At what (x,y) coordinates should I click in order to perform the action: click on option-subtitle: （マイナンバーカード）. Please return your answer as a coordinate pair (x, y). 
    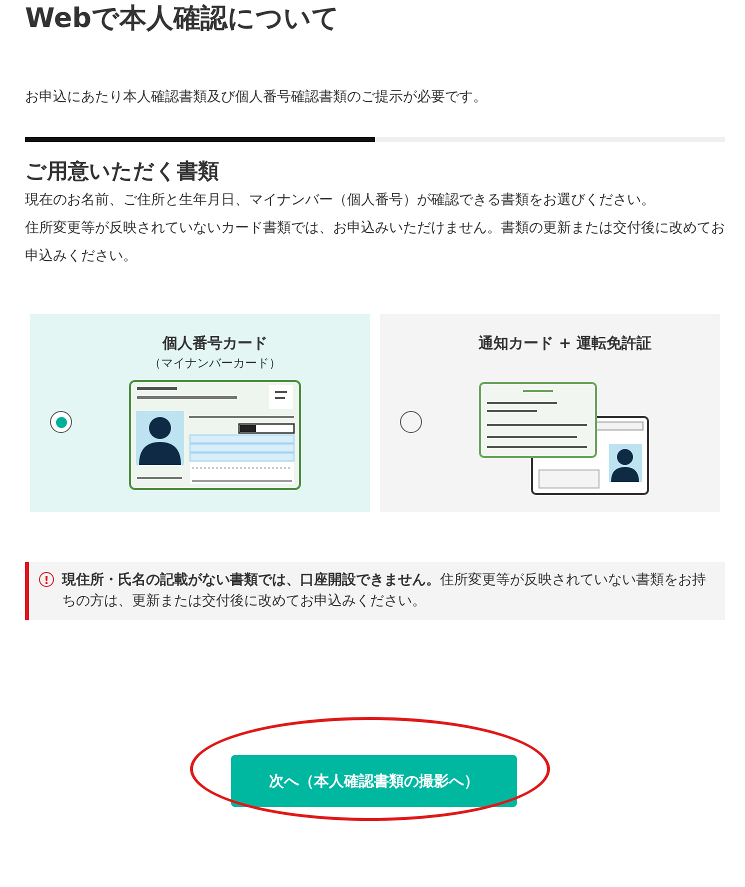
    Looking at the image, I should click on (215, 363).